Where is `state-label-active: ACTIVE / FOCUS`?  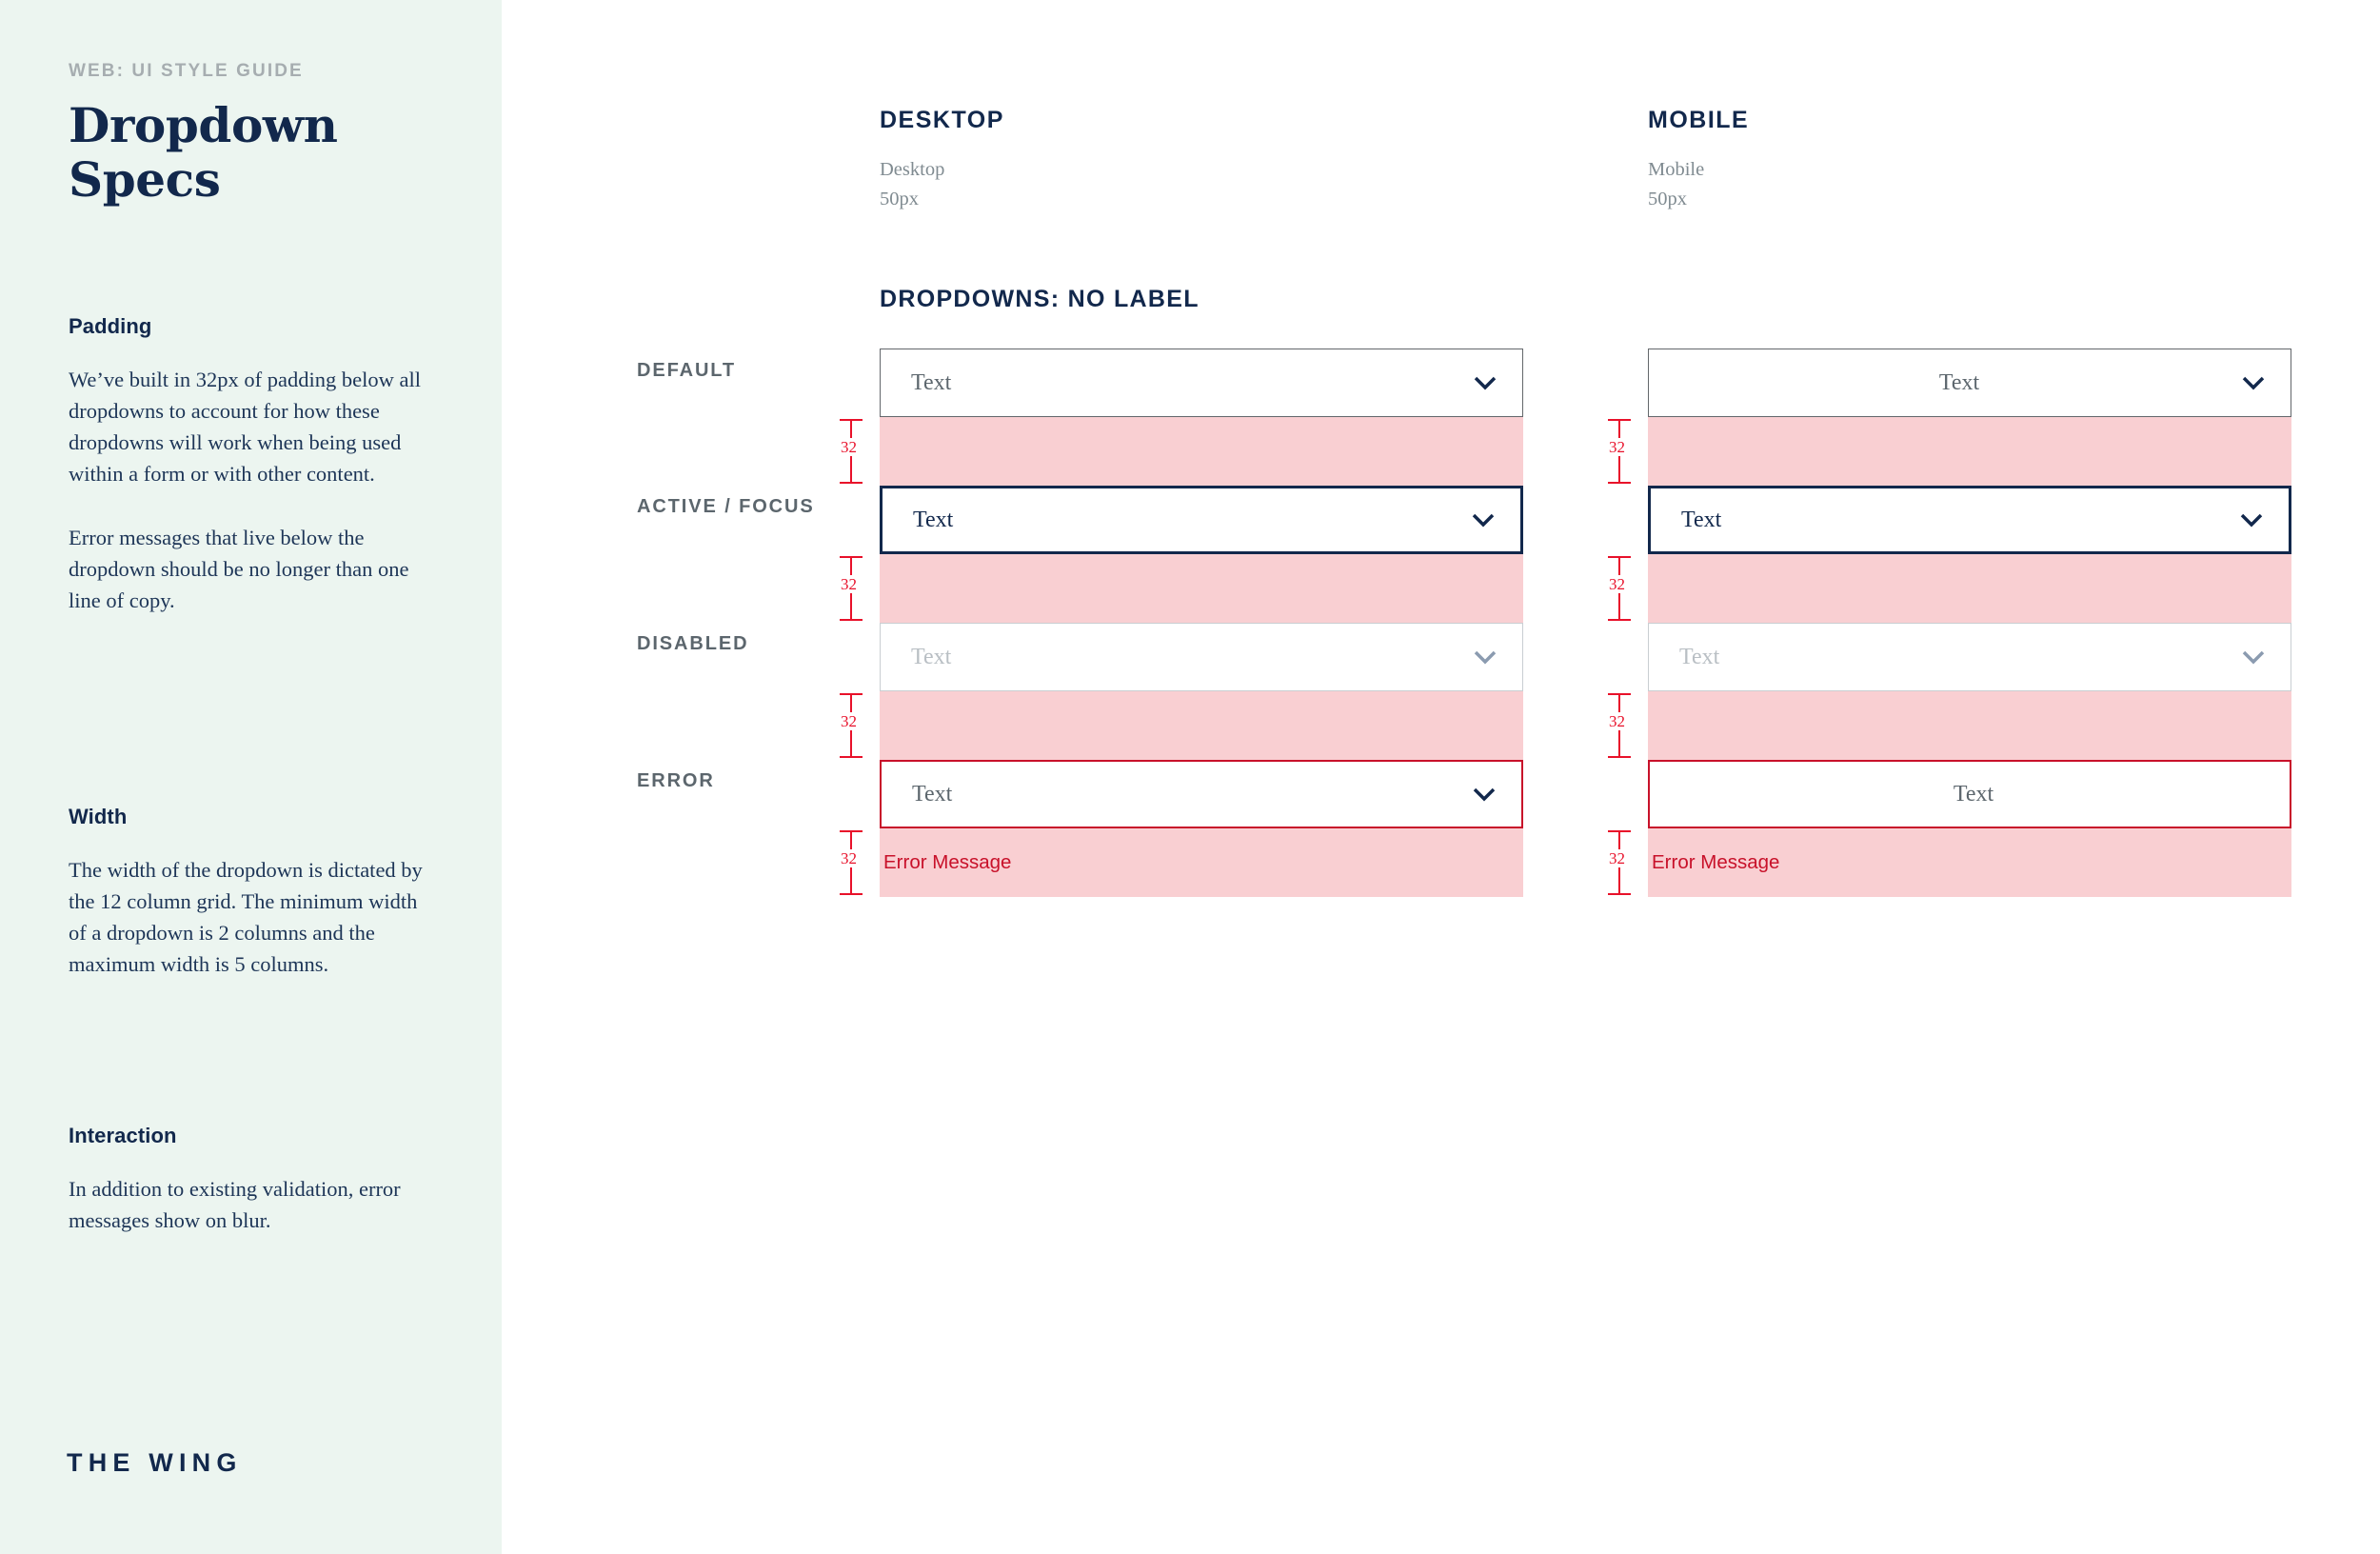 state-label-active: ACTIVE / FOCUS is located at coordinates (726, 506).